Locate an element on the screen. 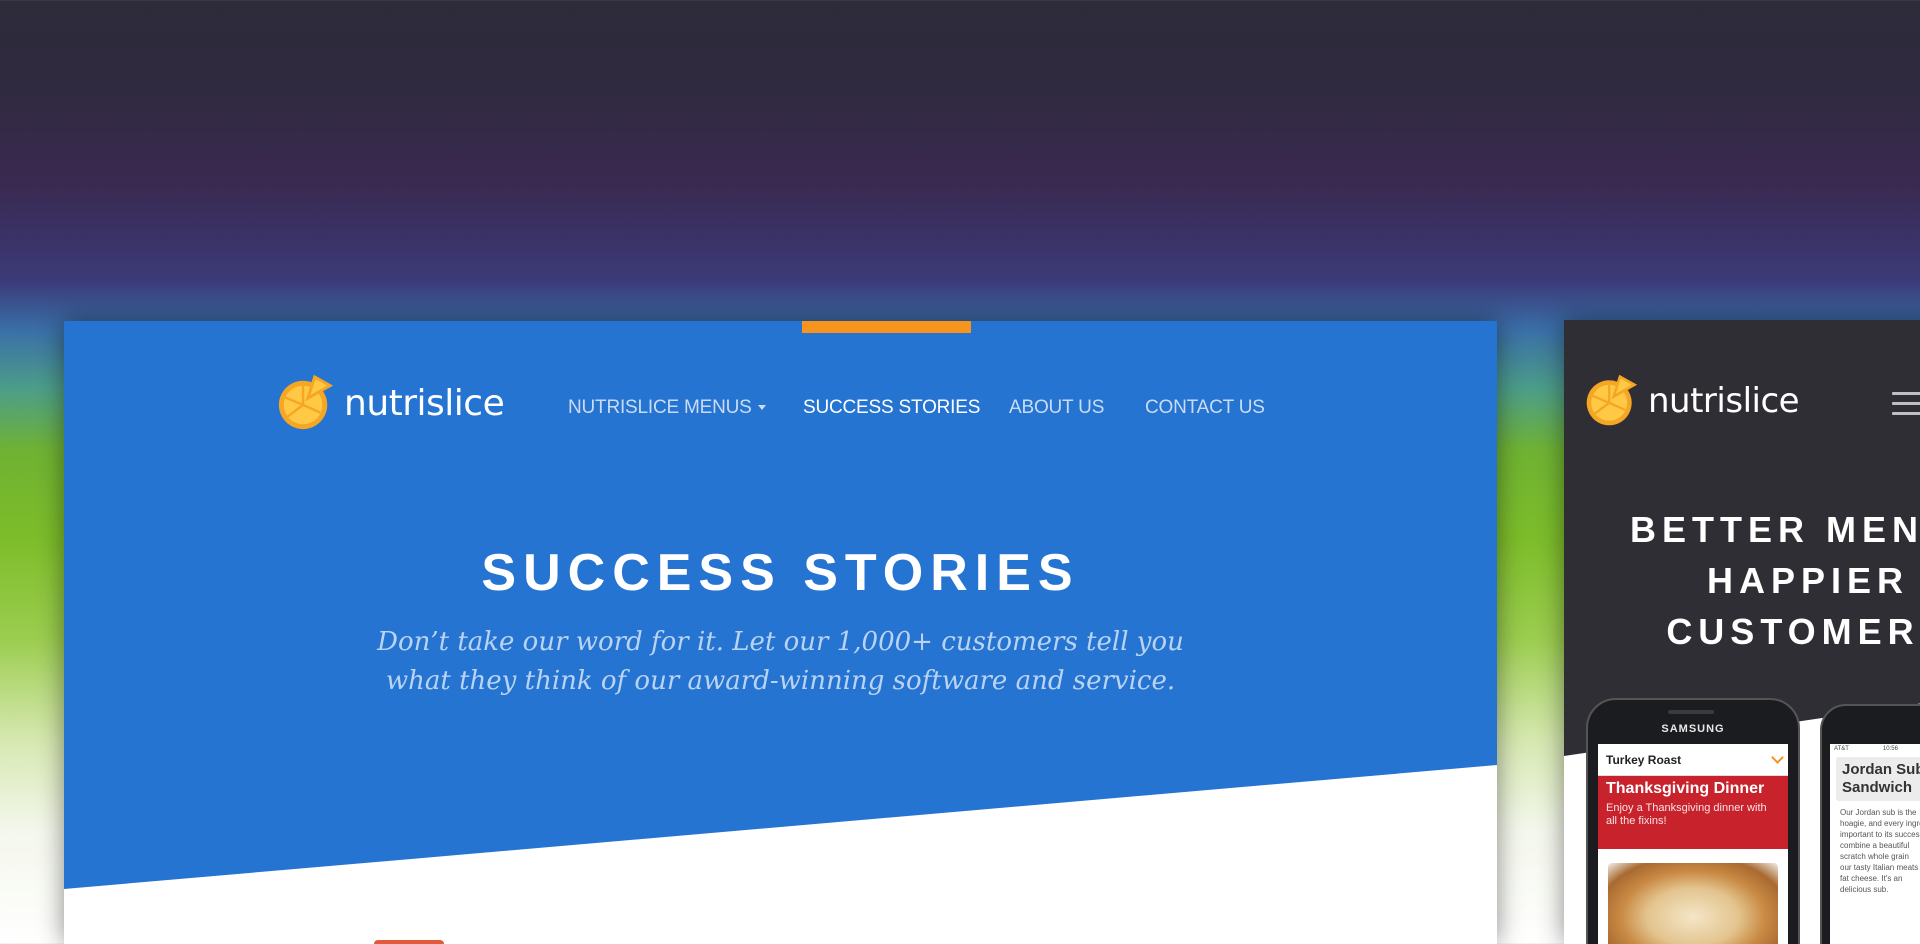  active-nav-indicator is located at coordinates (886, 327).